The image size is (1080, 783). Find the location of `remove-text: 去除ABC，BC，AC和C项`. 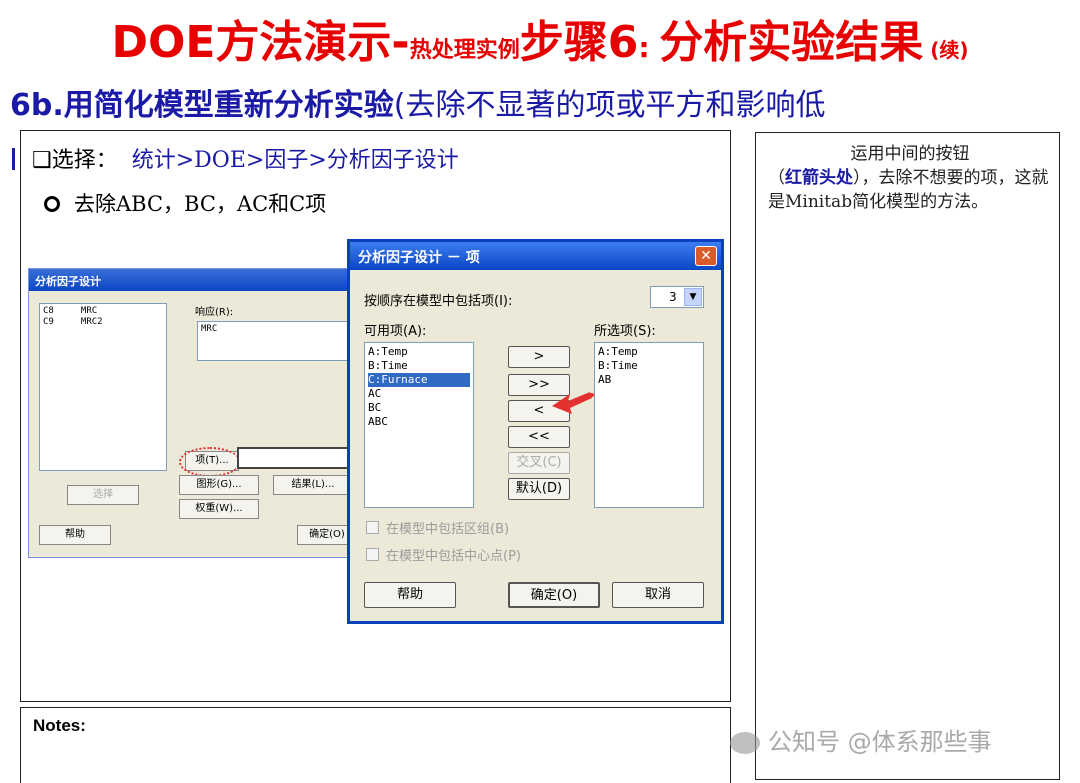

remove-text: 去除ABC，BC，AC和C项 is located at coordinates (200, 204).